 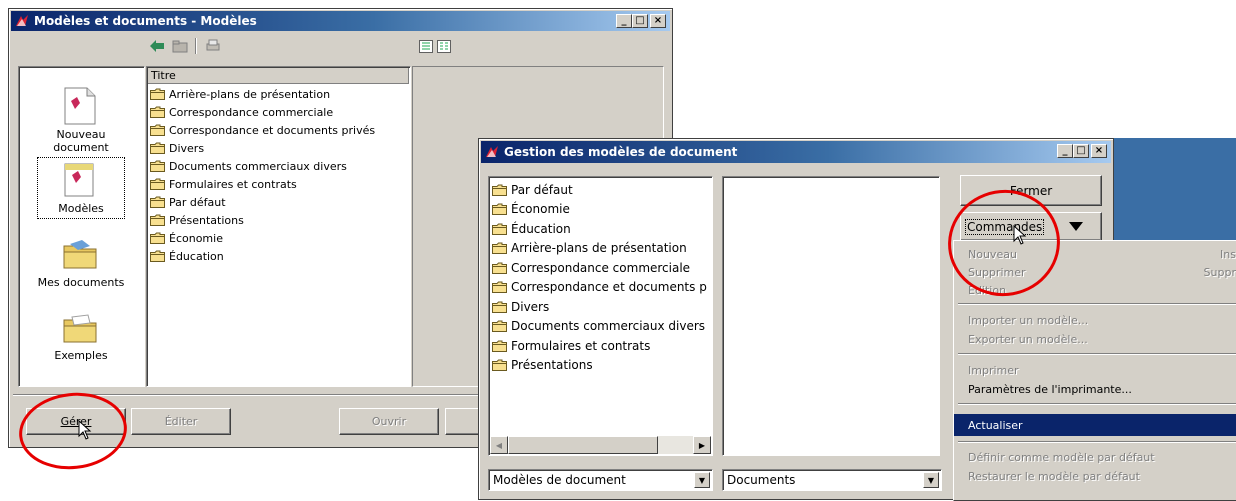 What do you see at coordinates (1054, 476) in the screenshot?
I see `menu-item-label: Restaurer le modèle par défaut` at bounding box center [1054, 476].